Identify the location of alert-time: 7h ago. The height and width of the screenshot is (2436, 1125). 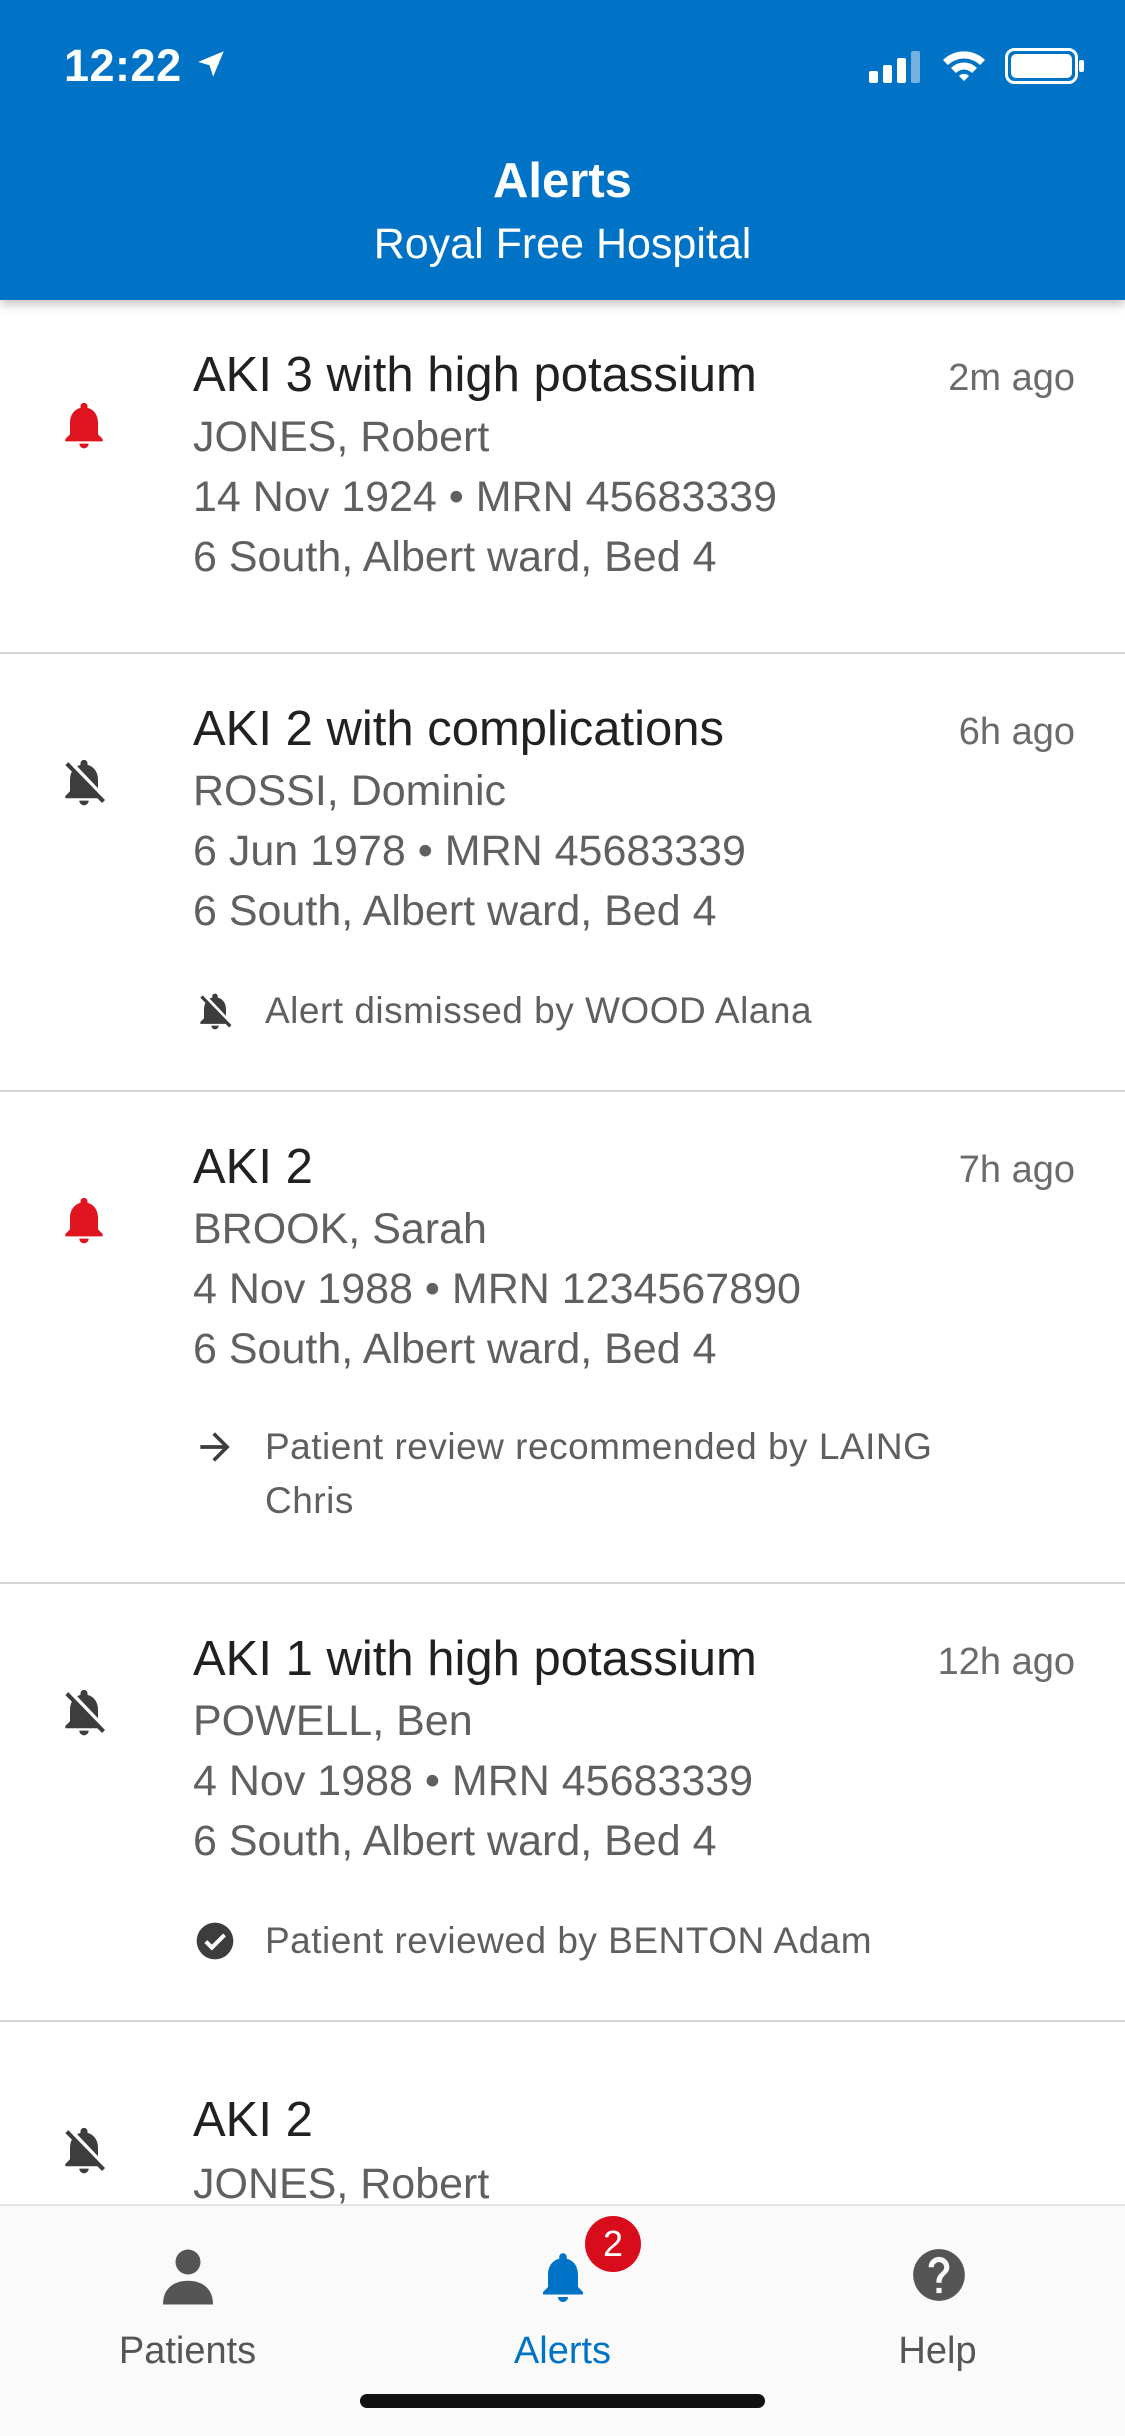
(1016, 1170).